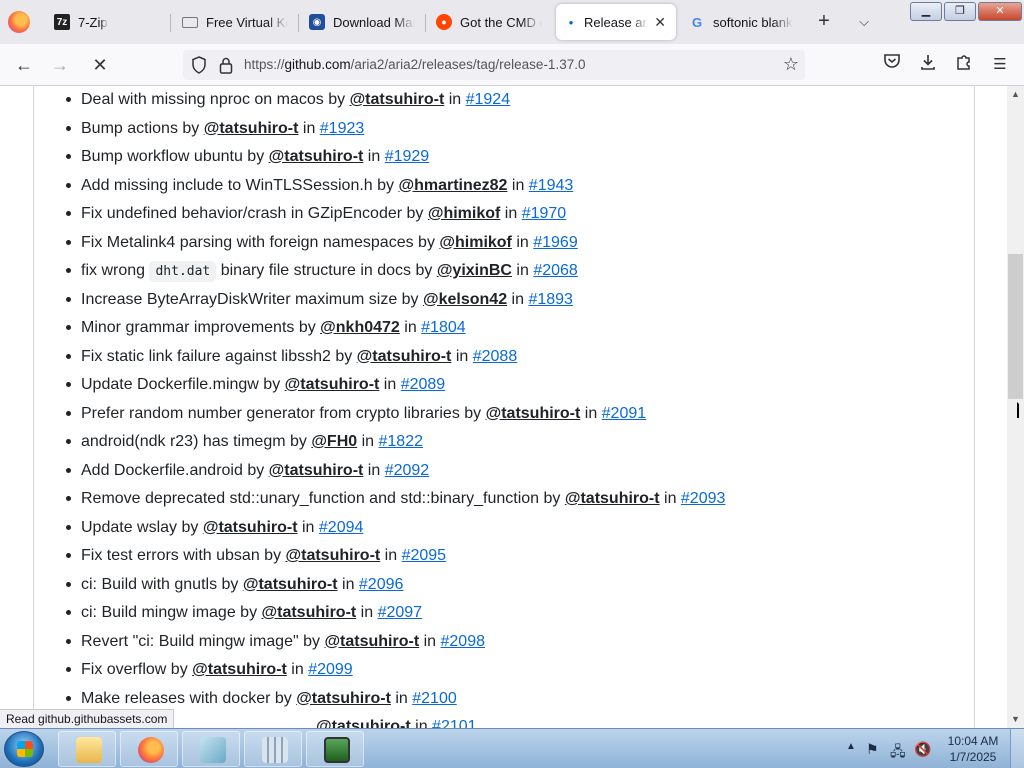 The height and width of the screenshot is (768, 1024). What do you see at coordinates (555, 270) in the screenshot?
I see `pr-link: #2068` at bounding box center [555, 270].